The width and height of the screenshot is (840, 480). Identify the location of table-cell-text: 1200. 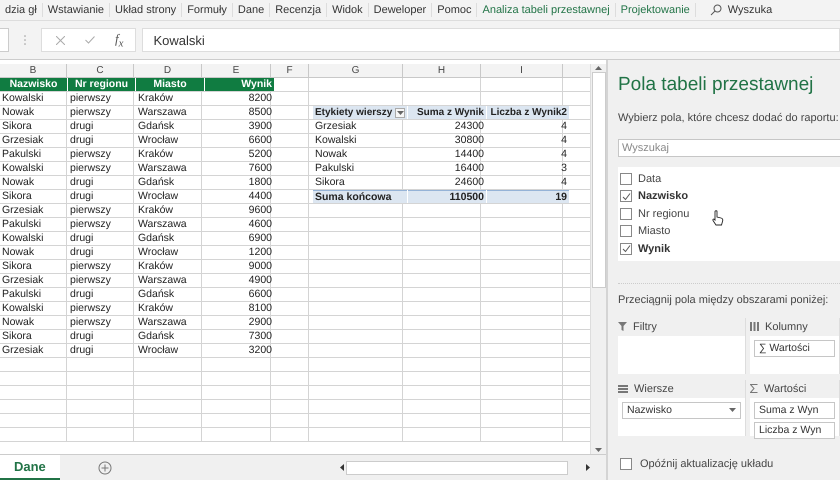
(260, 252).